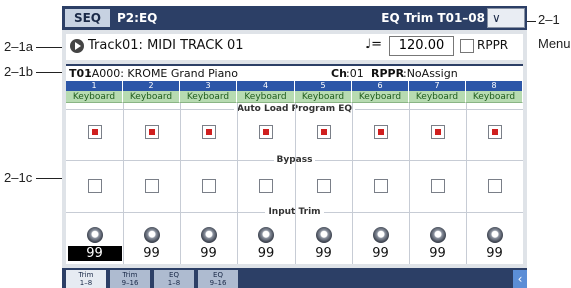 The height and width of the screenshot is (288, 571). What do you see at coordinates (421, 46) in the screenshot?
I see `tempo-field: 120.00` at bounding box center [421, 46].